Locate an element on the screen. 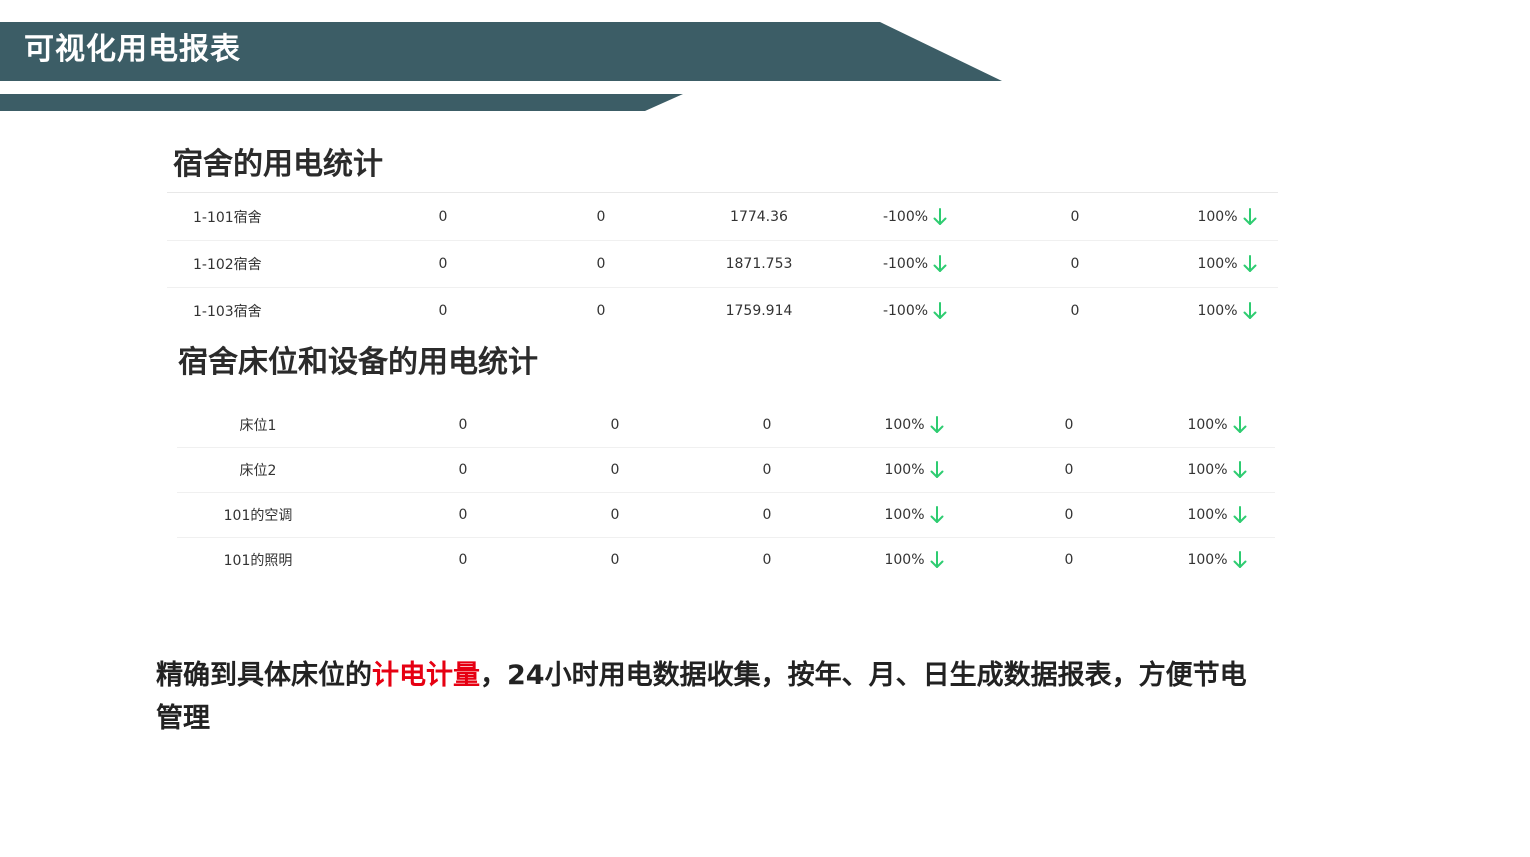 This screenshot has width=1530, height=857. table-row: 101的照明 0 0 0 100% 0 100% is located at coordinates (726, 560).